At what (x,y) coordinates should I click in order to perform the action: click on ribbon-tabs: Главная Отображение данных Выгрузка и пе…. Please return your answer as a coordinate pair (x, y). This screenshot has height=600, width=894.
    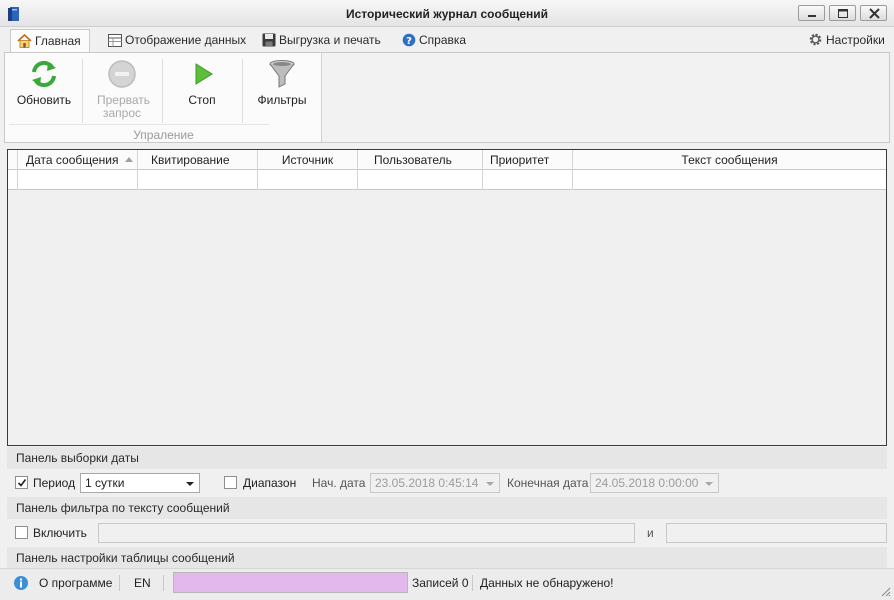
    Looking at the image, I should click on (447, 39).